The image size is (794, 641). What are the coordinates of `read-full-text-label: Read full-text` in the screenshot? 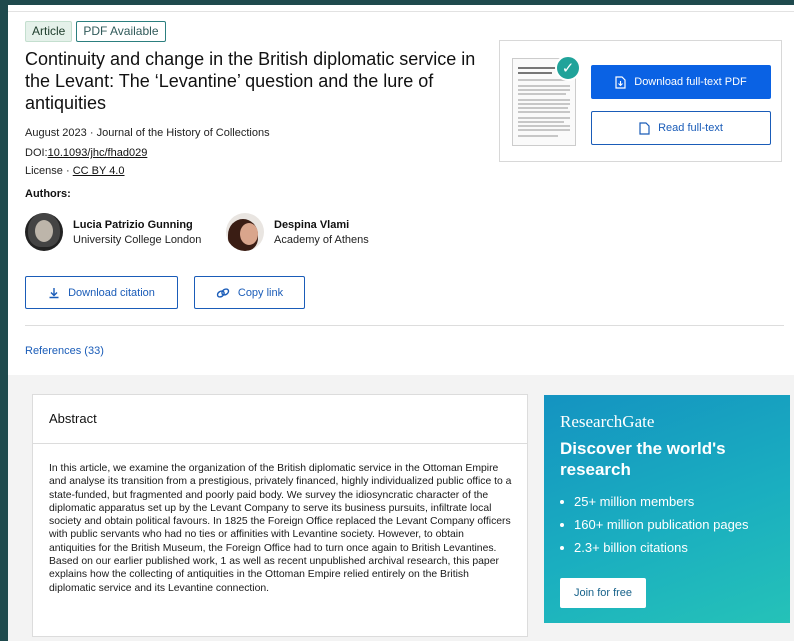 It's located at (690, 128).